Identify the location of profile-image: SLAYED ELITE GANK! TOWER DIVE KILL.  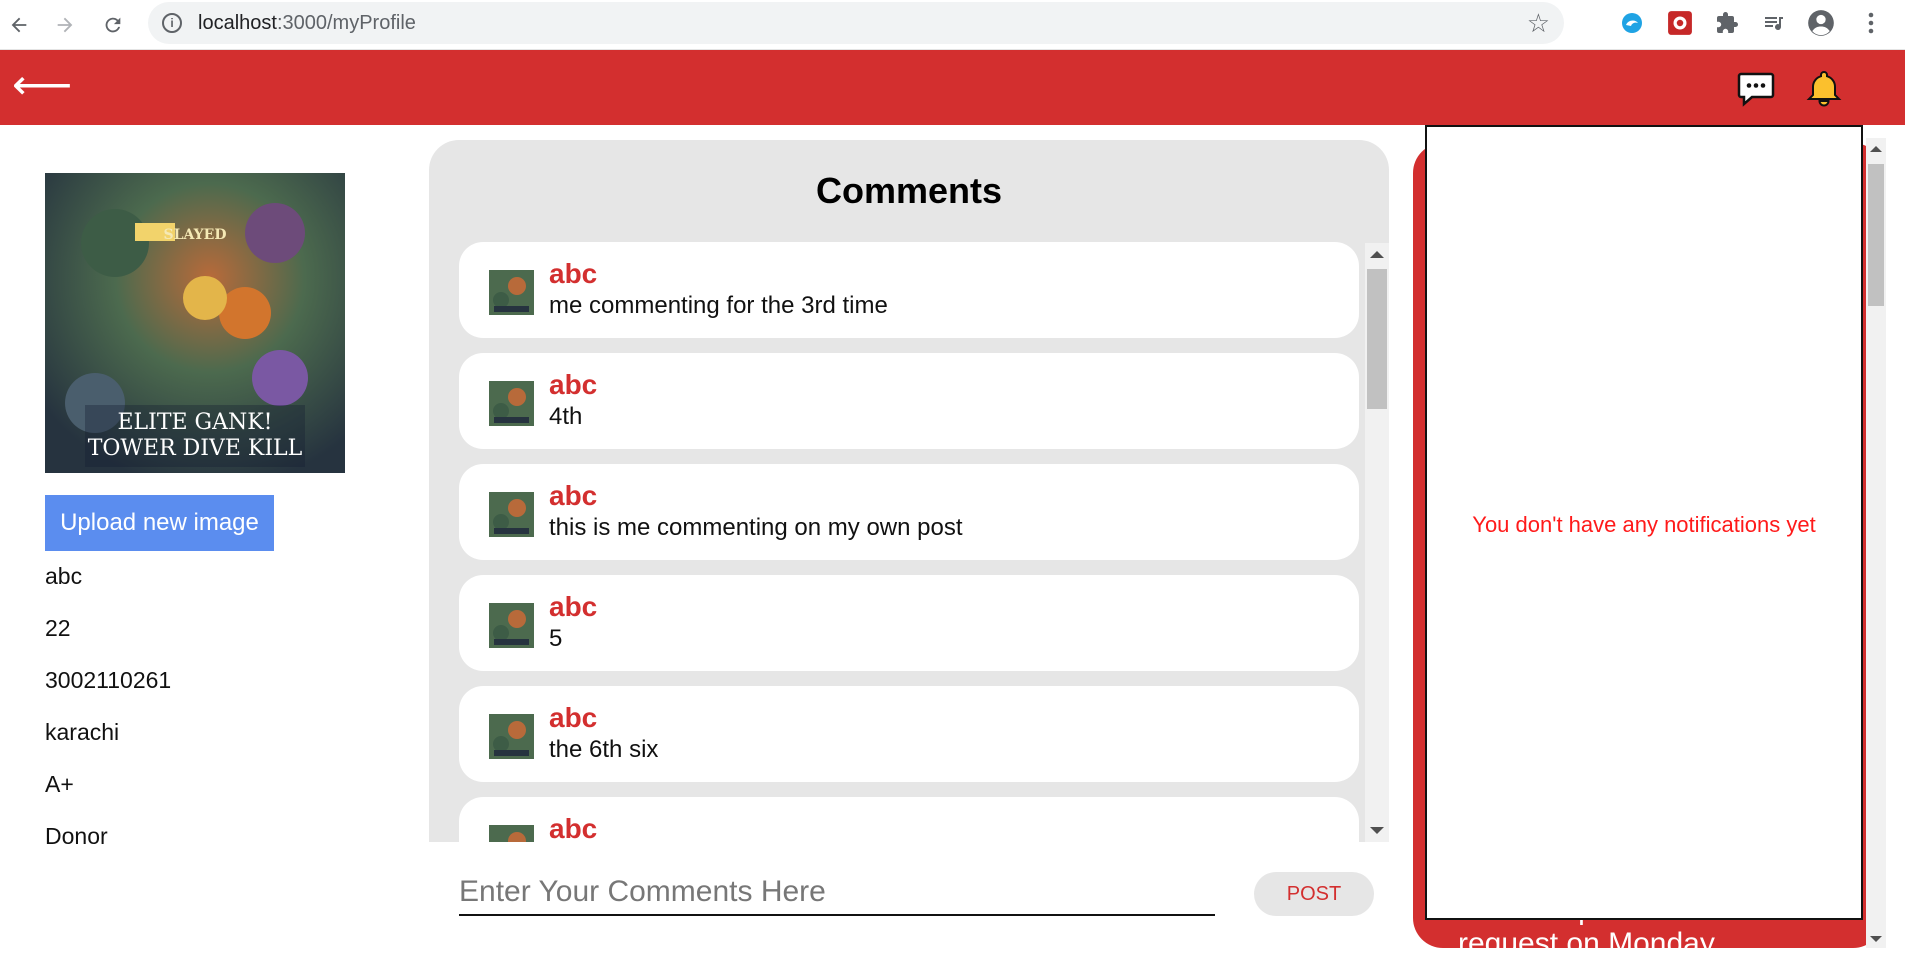
(195, 323).